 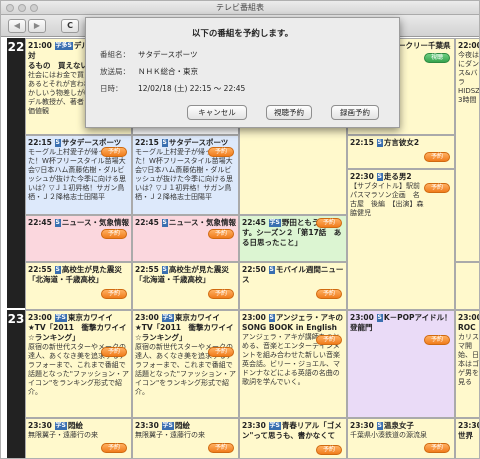 I want to click on datetime-label: 日時：, so click(x=111, y=88).